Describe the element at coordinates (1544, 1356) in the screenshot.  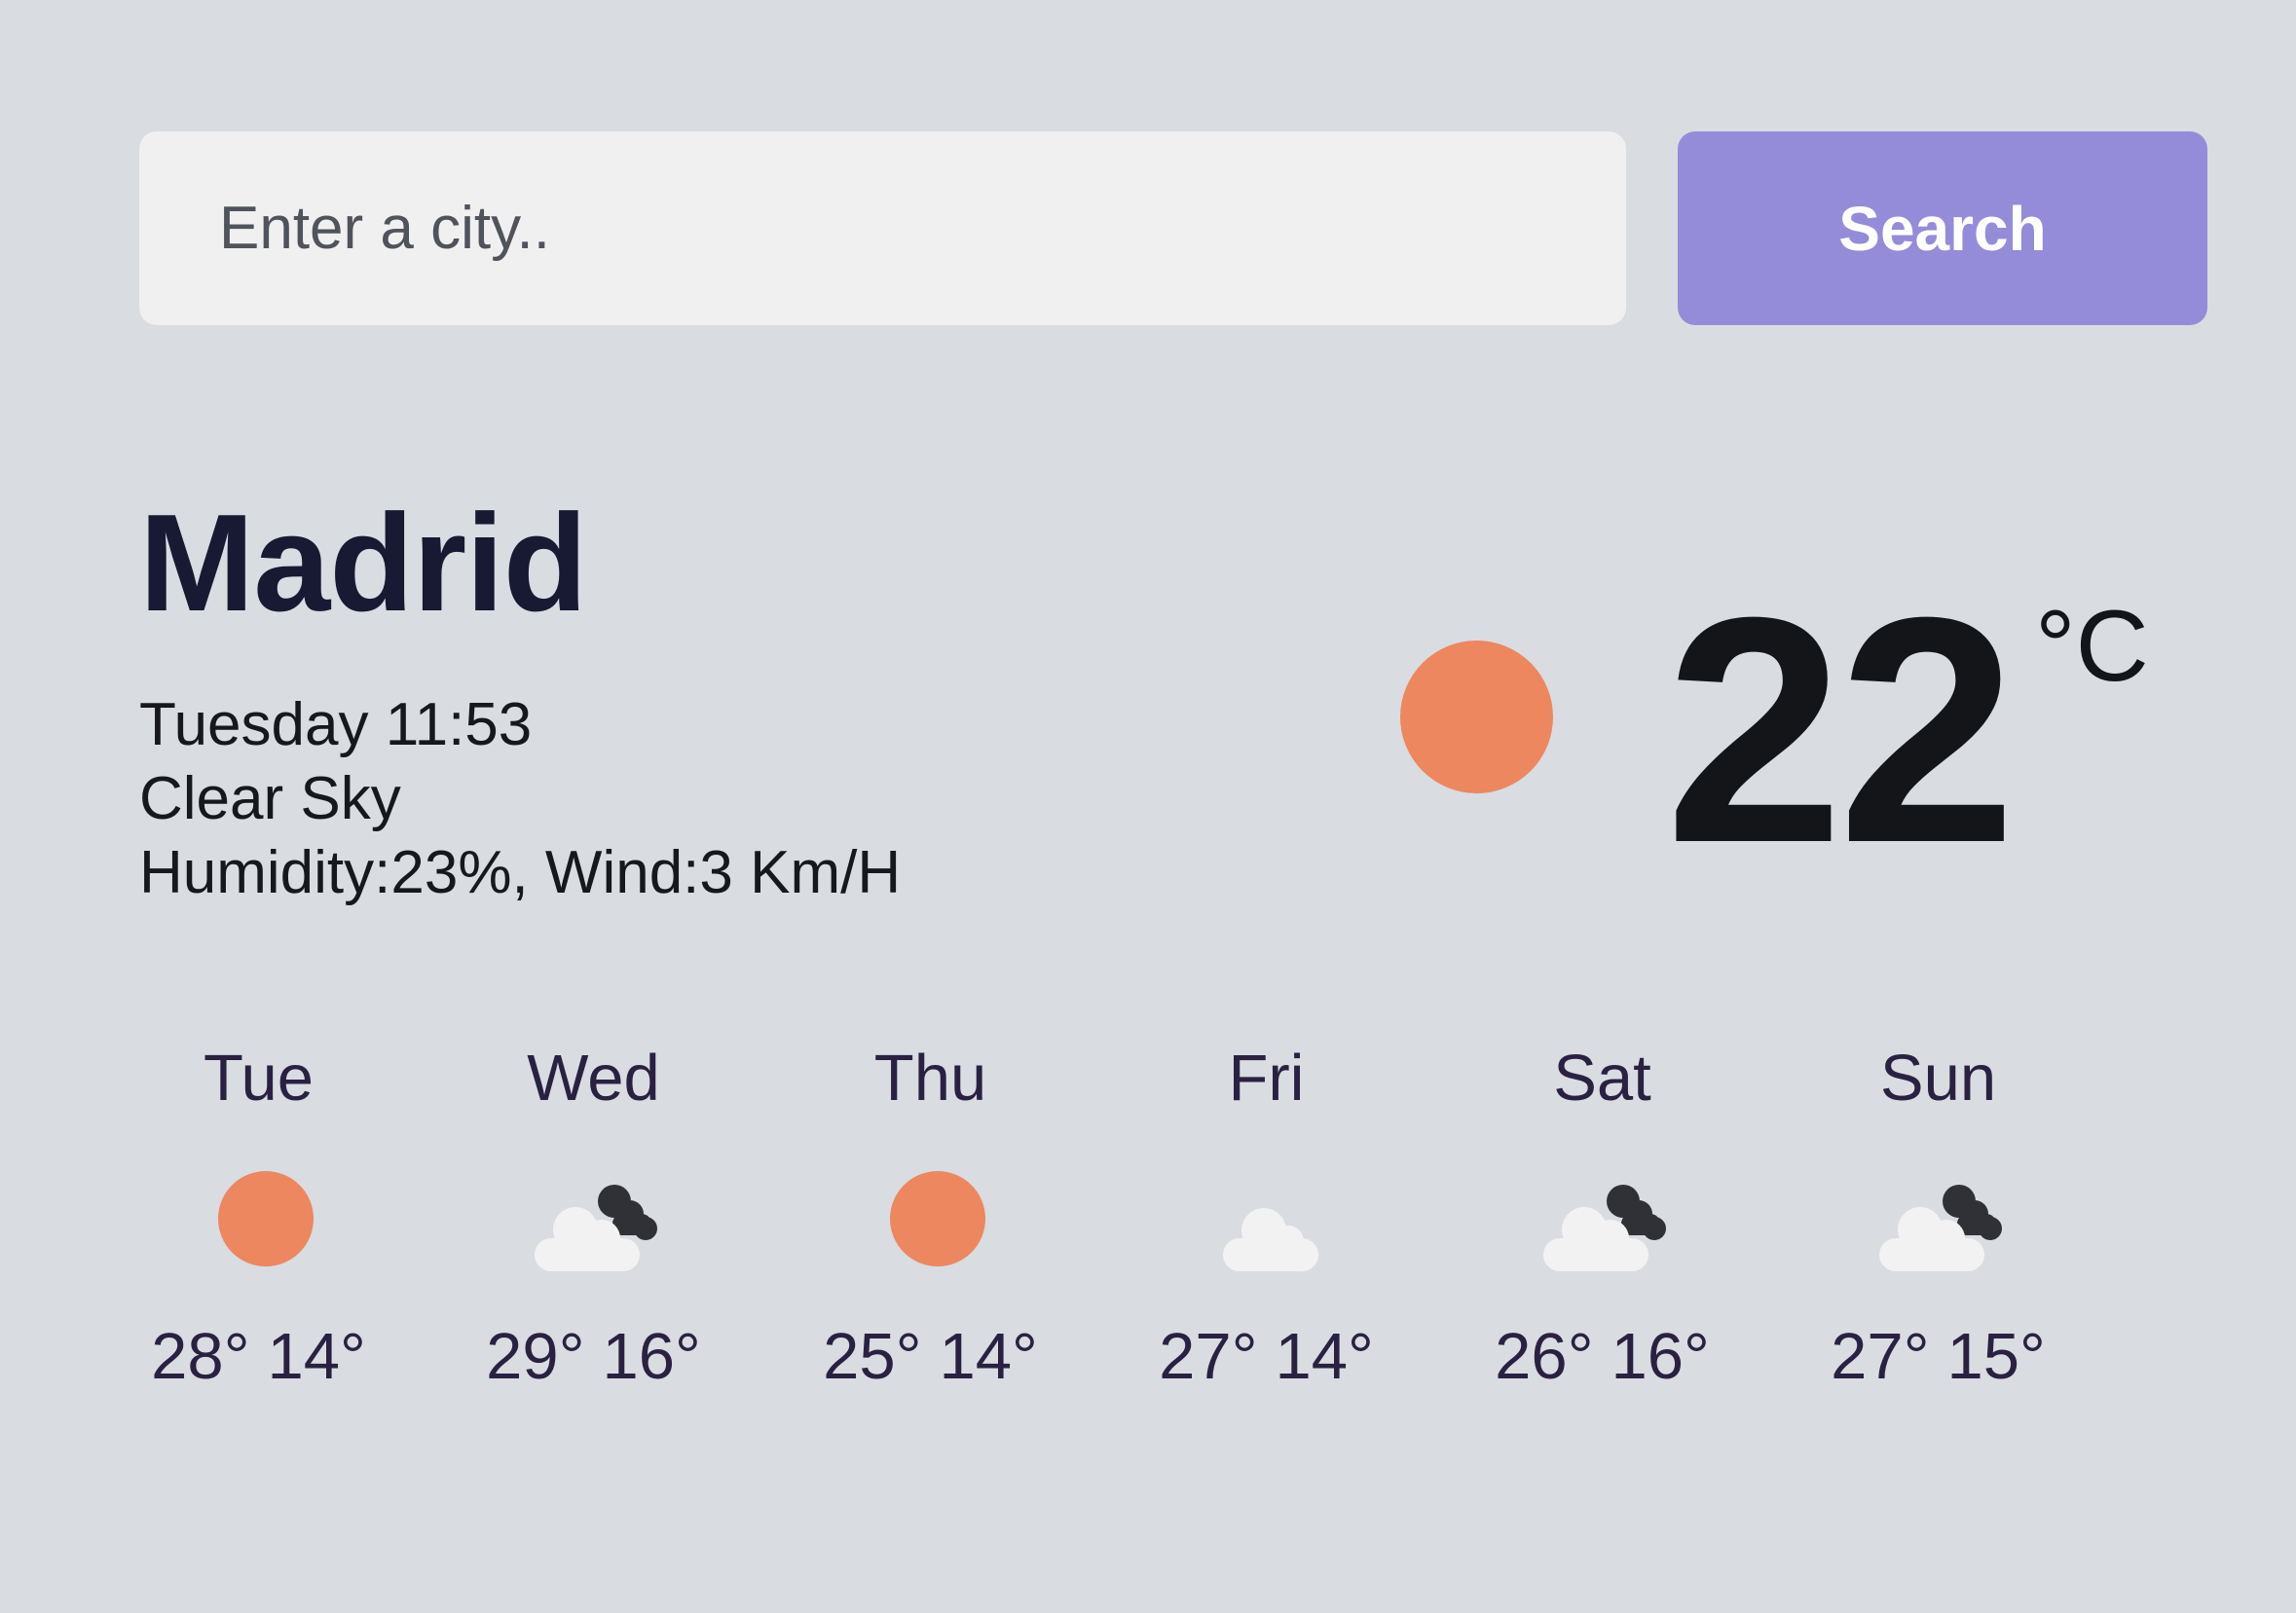
I see `forecast-max-temp: 26°` at that location.